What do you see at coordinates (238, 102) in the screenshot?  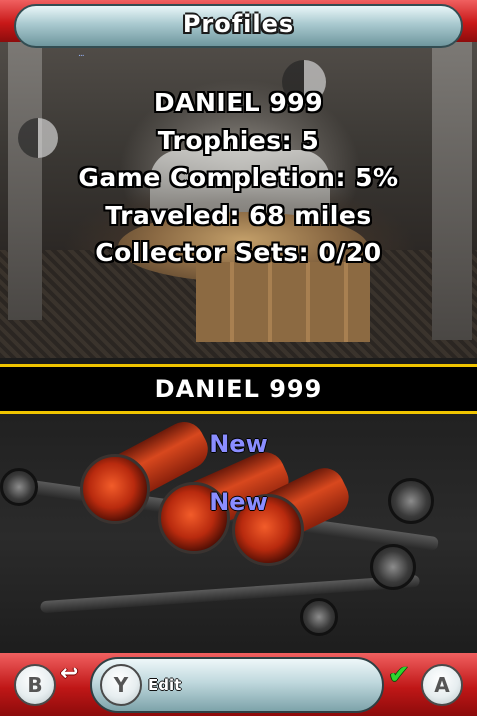 I see `profile-name: DANIEL 999` at bounding box center [238, 102].